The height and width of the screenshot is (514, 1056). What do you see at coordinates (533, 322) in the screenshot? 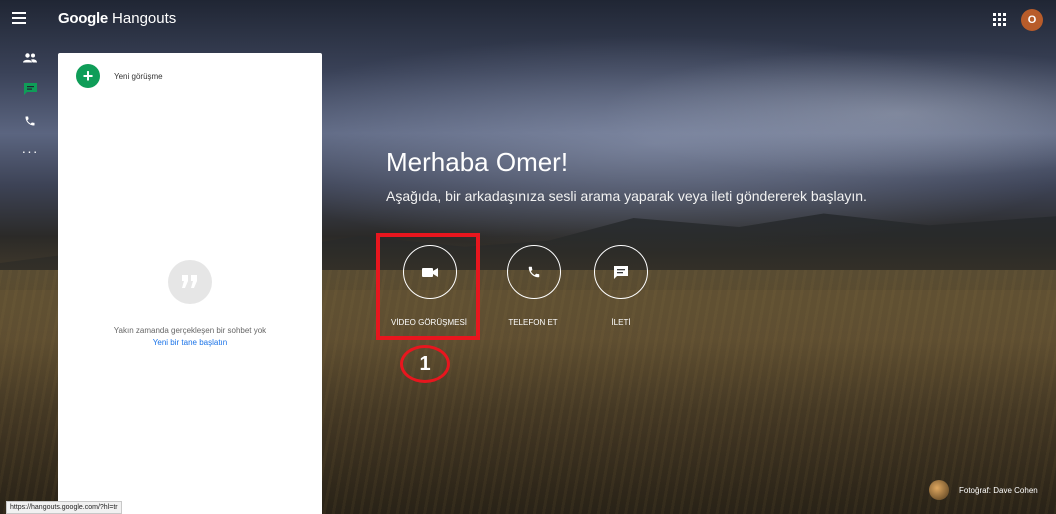
I see `phone-call-label: TELEFON ET` at bounding box center [533, 322].